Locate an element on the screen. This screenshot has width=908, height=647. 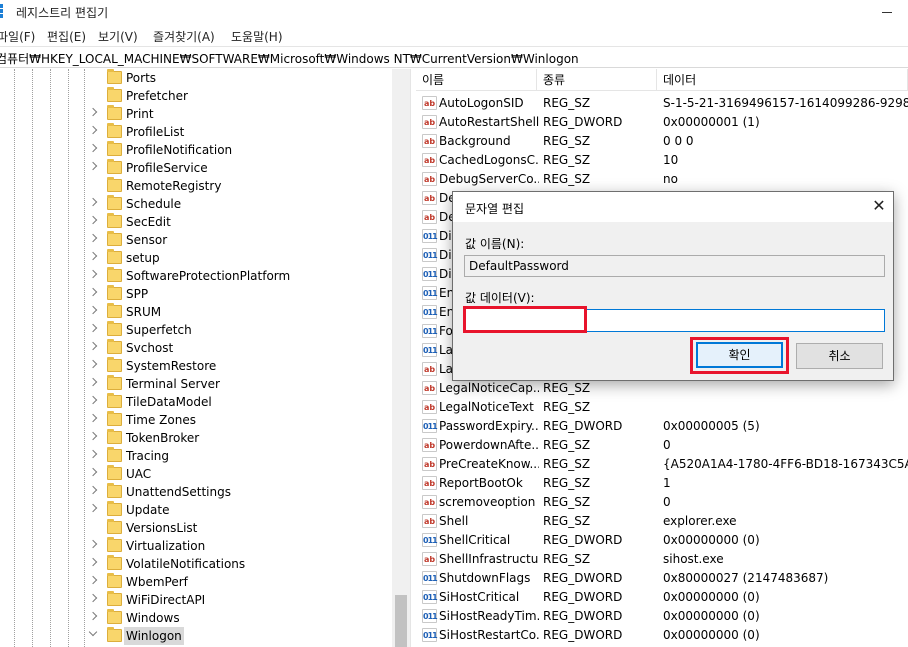
menu-edit: 편집(E) is located at coordinates (66, 36).